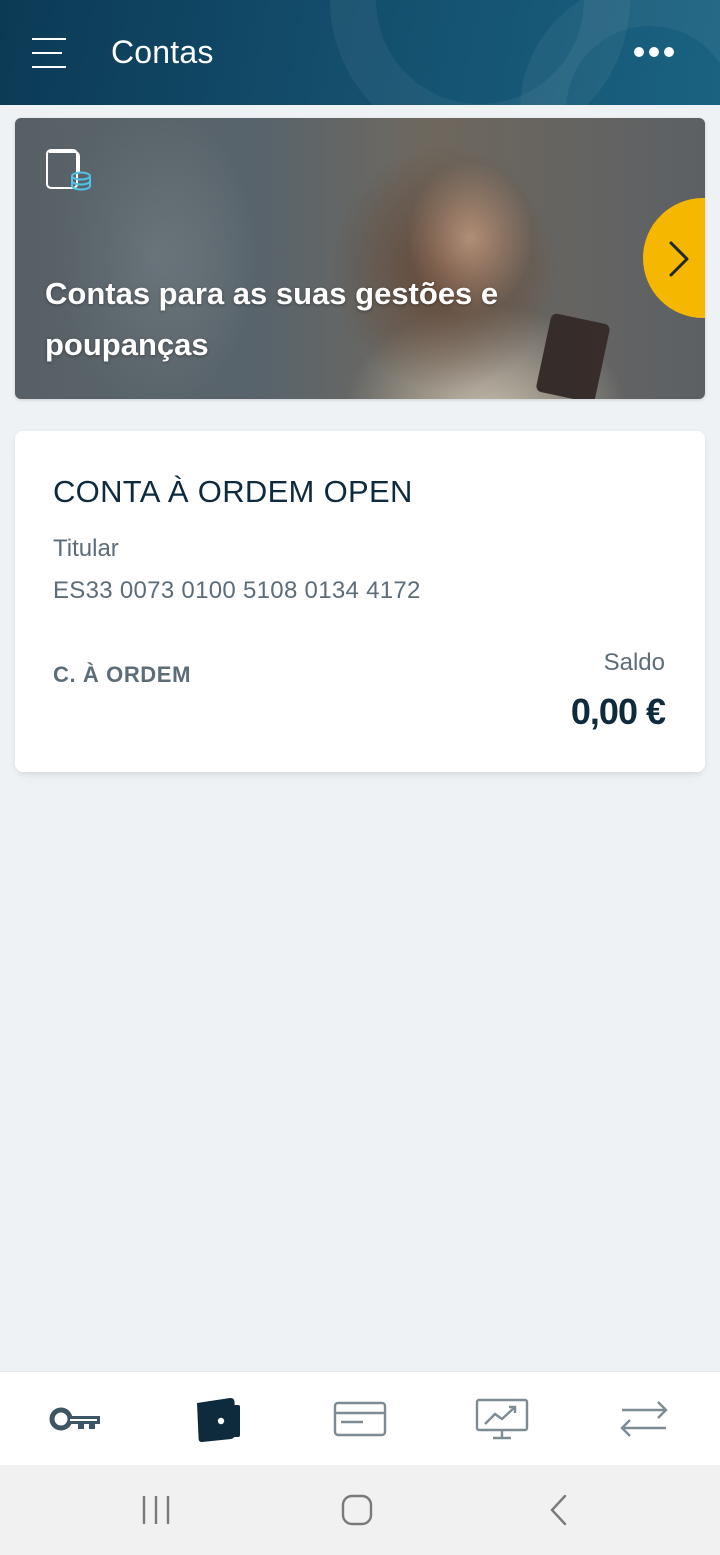  I want to click on account-type: C. À ORDEM, so click(122, 674).